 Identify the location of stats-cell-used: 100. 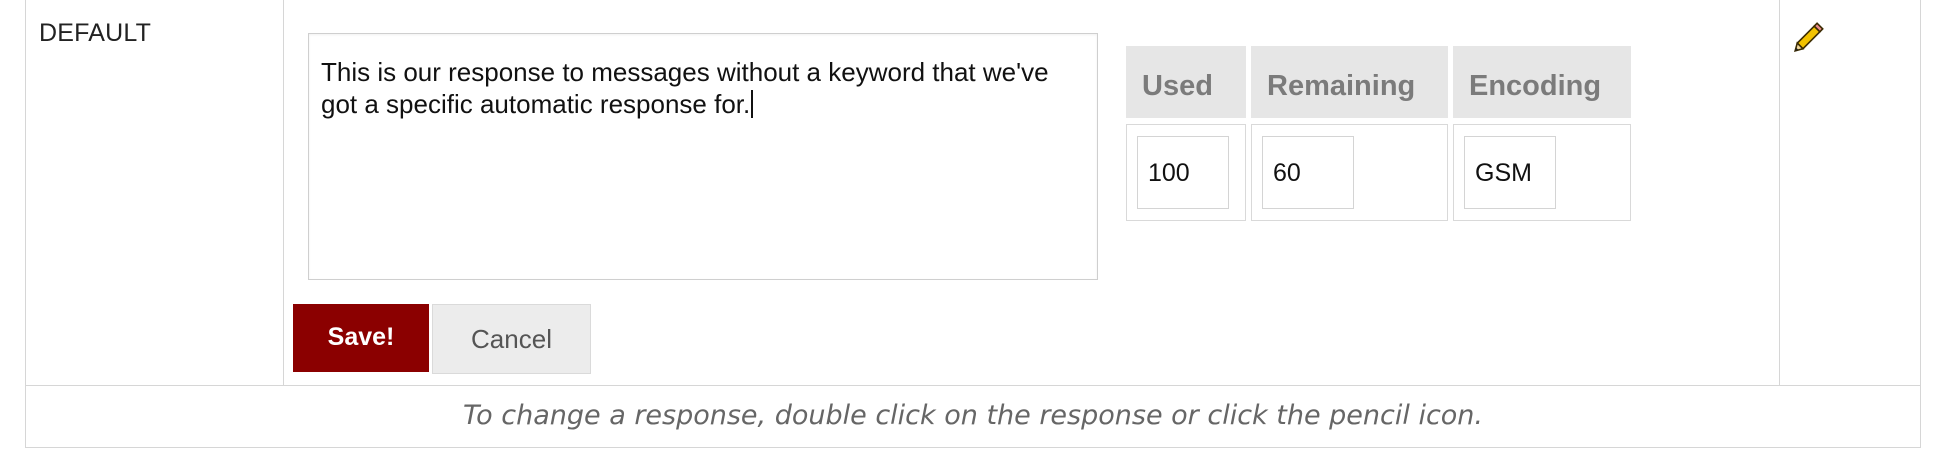
(1186, 172).